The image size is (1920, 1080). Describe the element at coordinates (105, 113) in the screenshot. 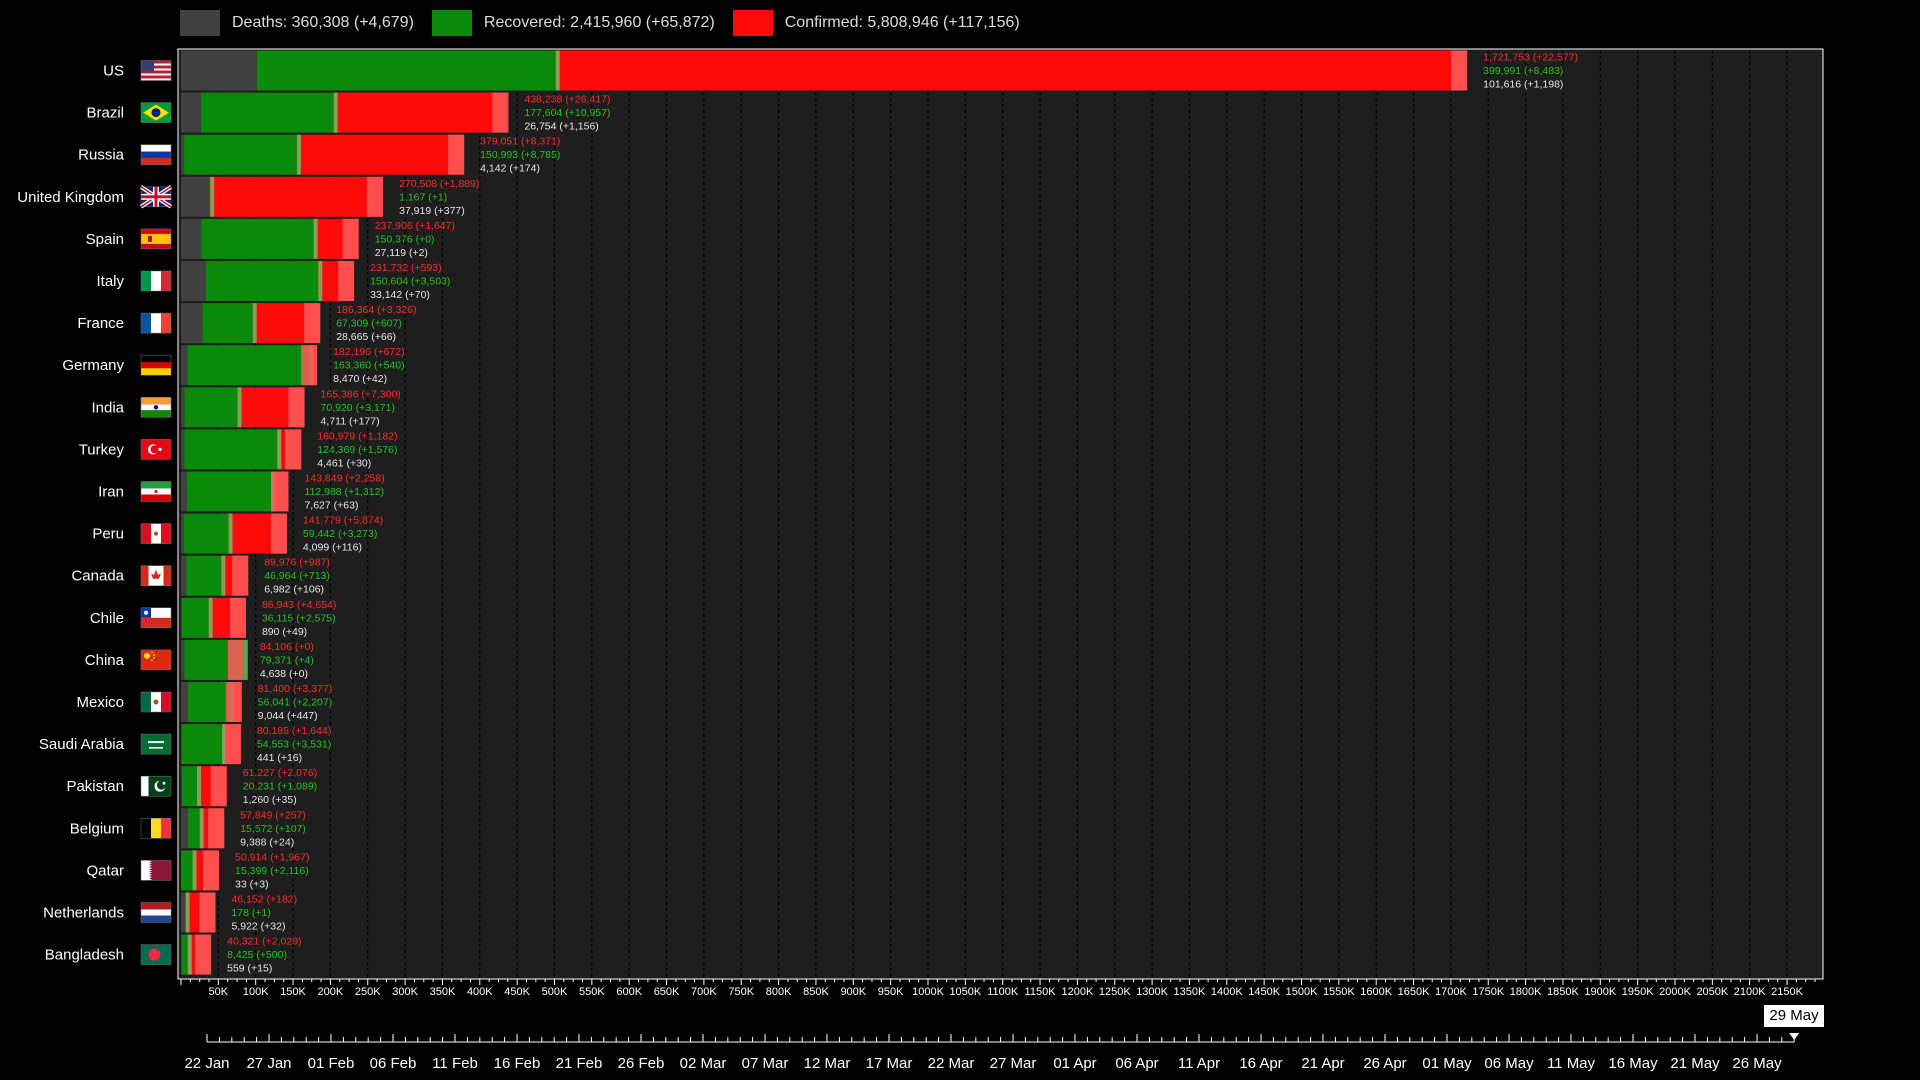

I see `country-label: Brazil` at that location.